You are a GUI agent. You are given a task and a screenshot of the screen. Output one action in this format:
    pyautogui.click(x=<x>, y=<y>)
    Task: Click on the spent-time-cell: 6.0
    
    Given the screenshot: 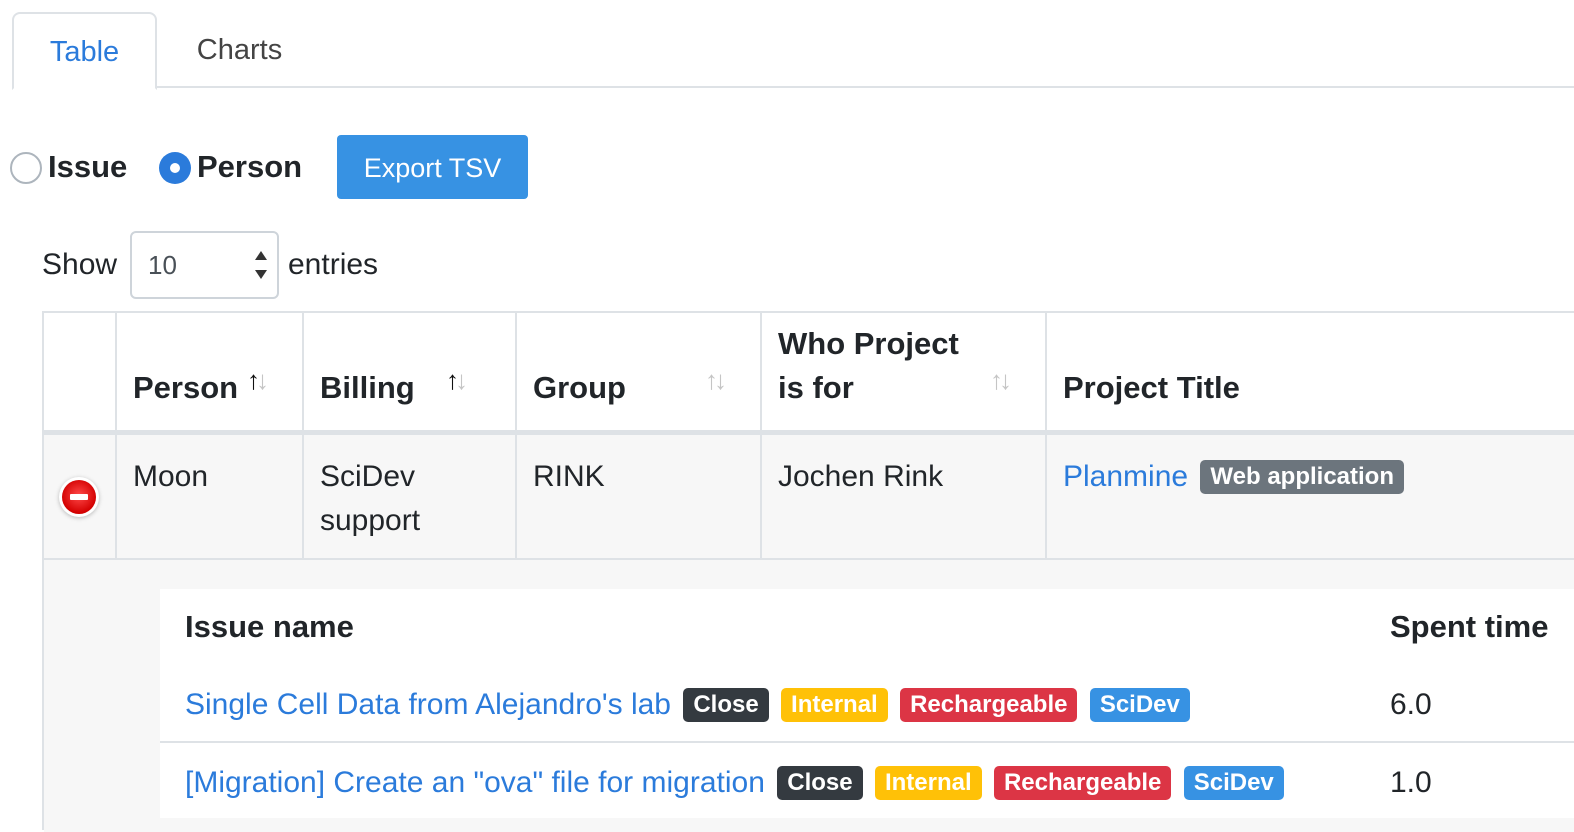 What is the action you would take?
    pyautogui.click(x=1411, y=704)
    